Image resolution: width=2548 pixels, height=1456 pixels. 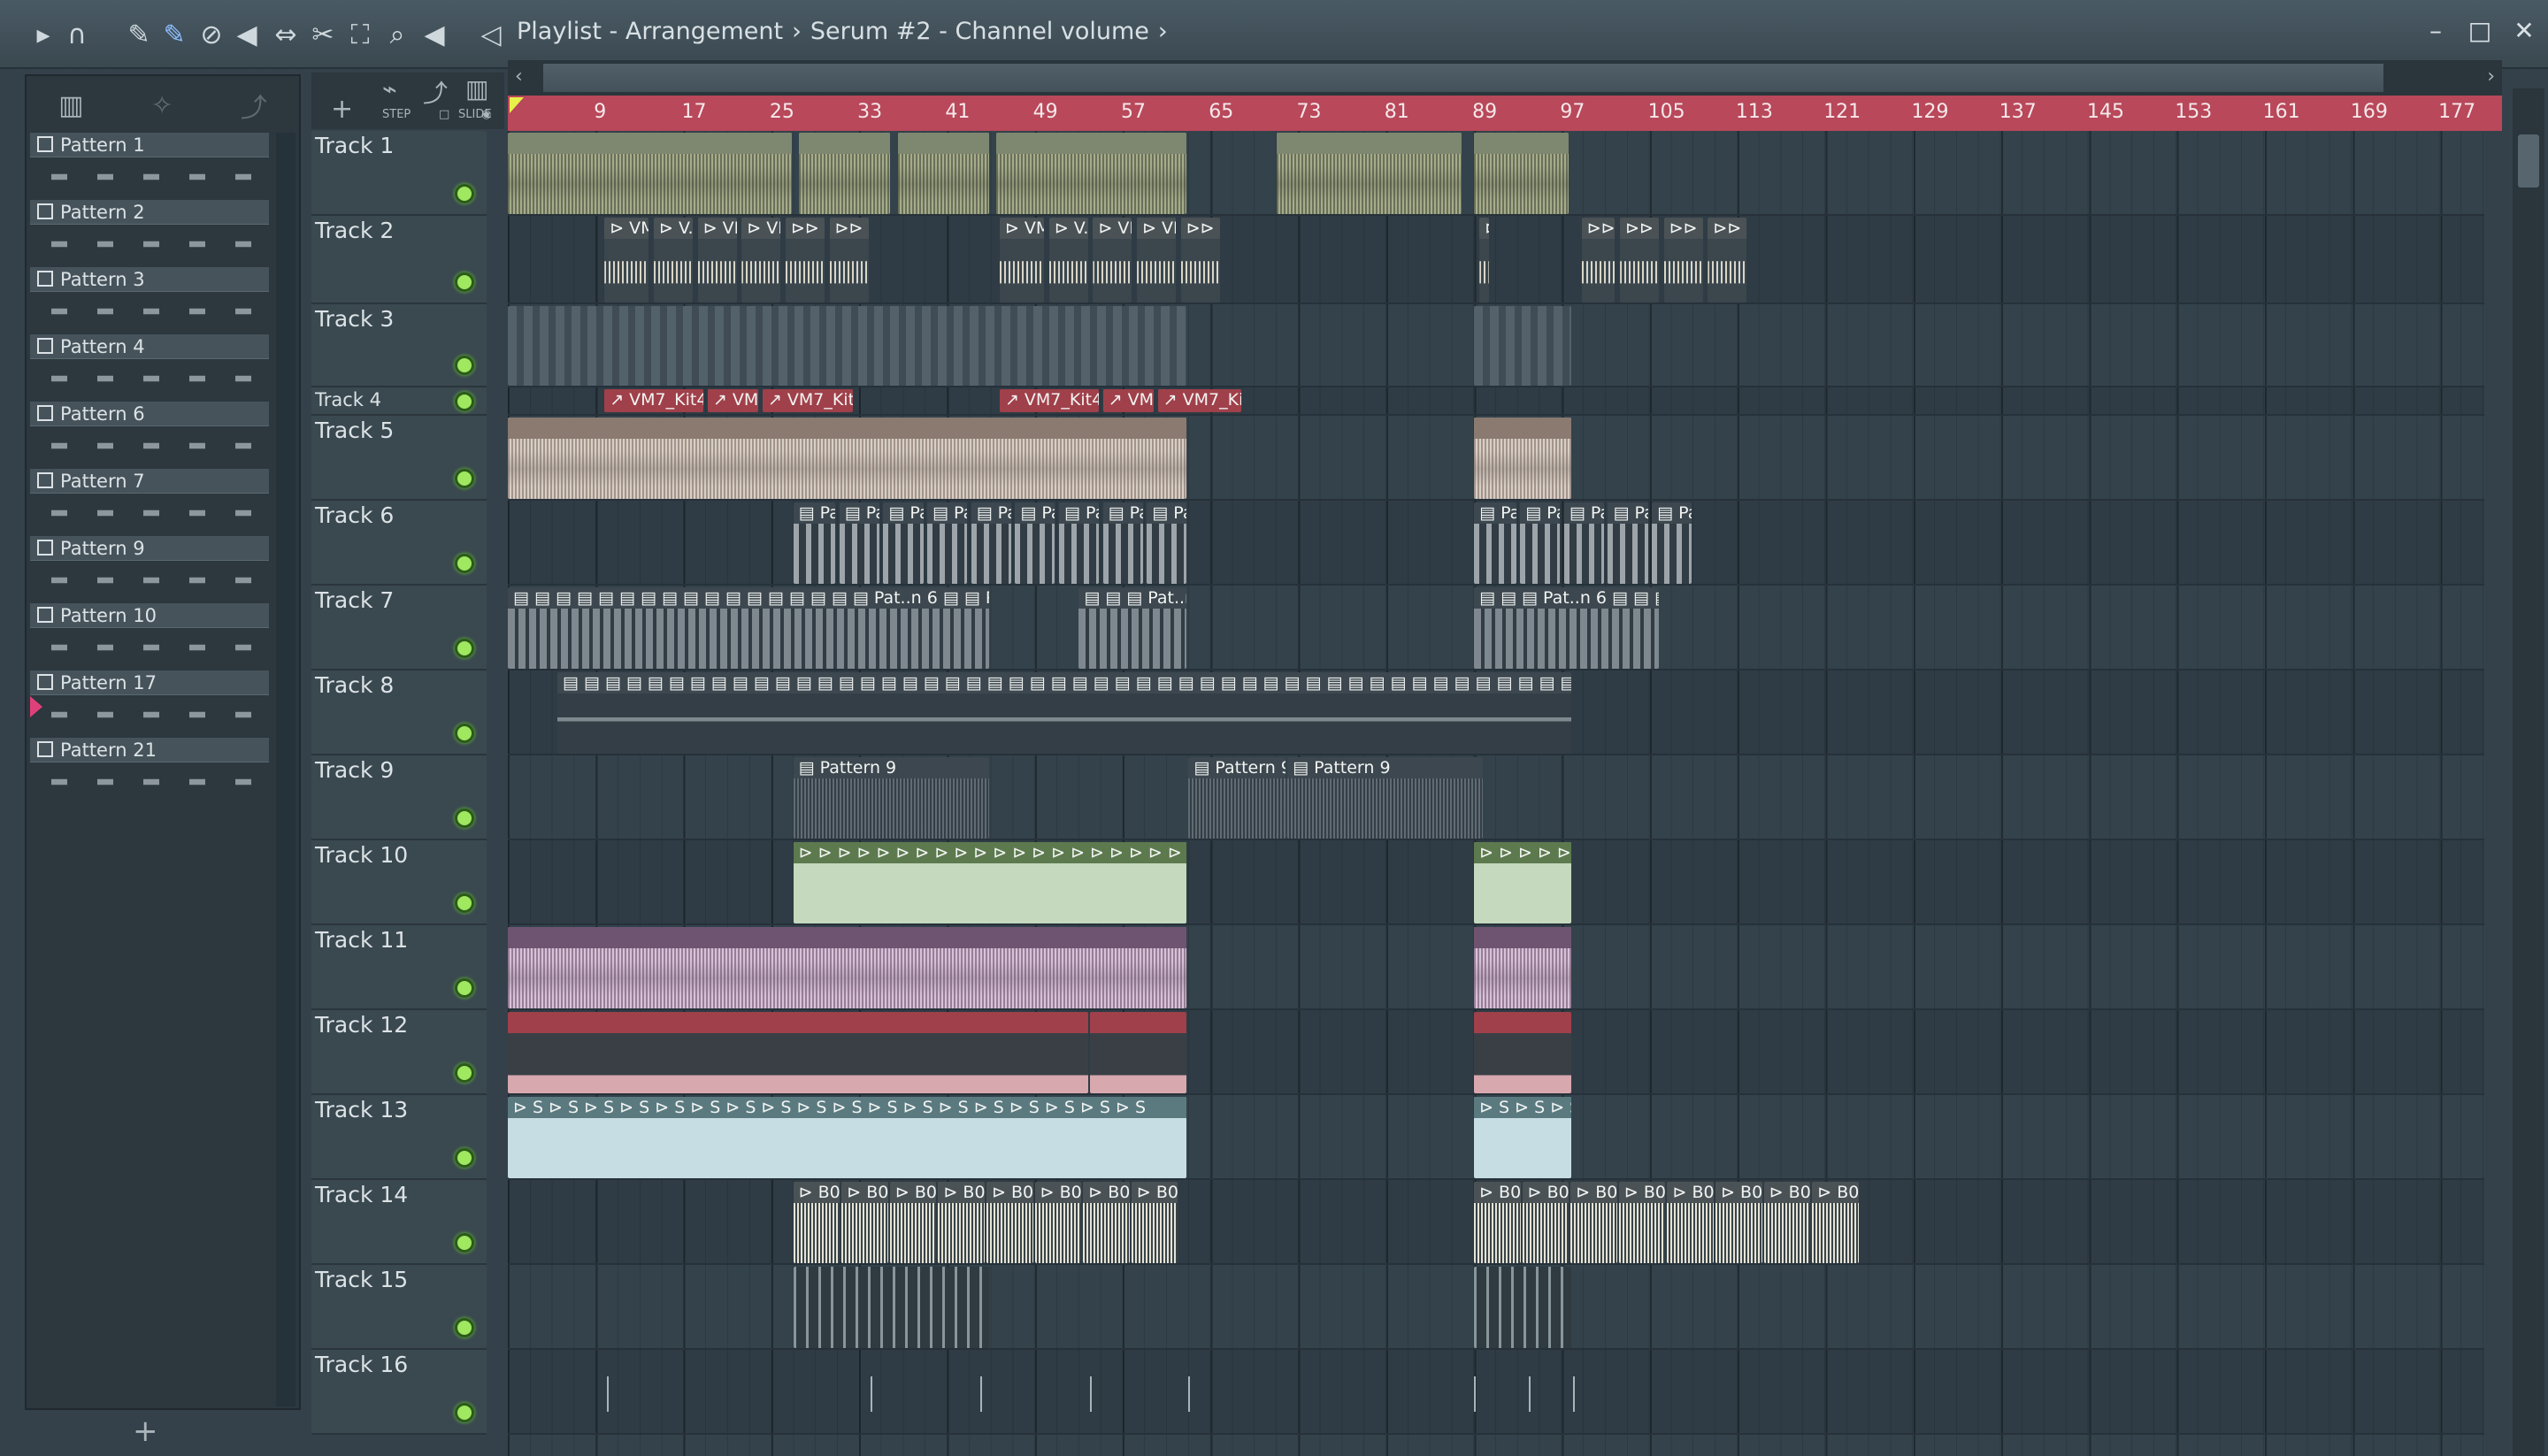 What do you see at coordinates (360, 34) in the screenshot?
I see `select-icon: ⛶` at bounding box center [360, 34].